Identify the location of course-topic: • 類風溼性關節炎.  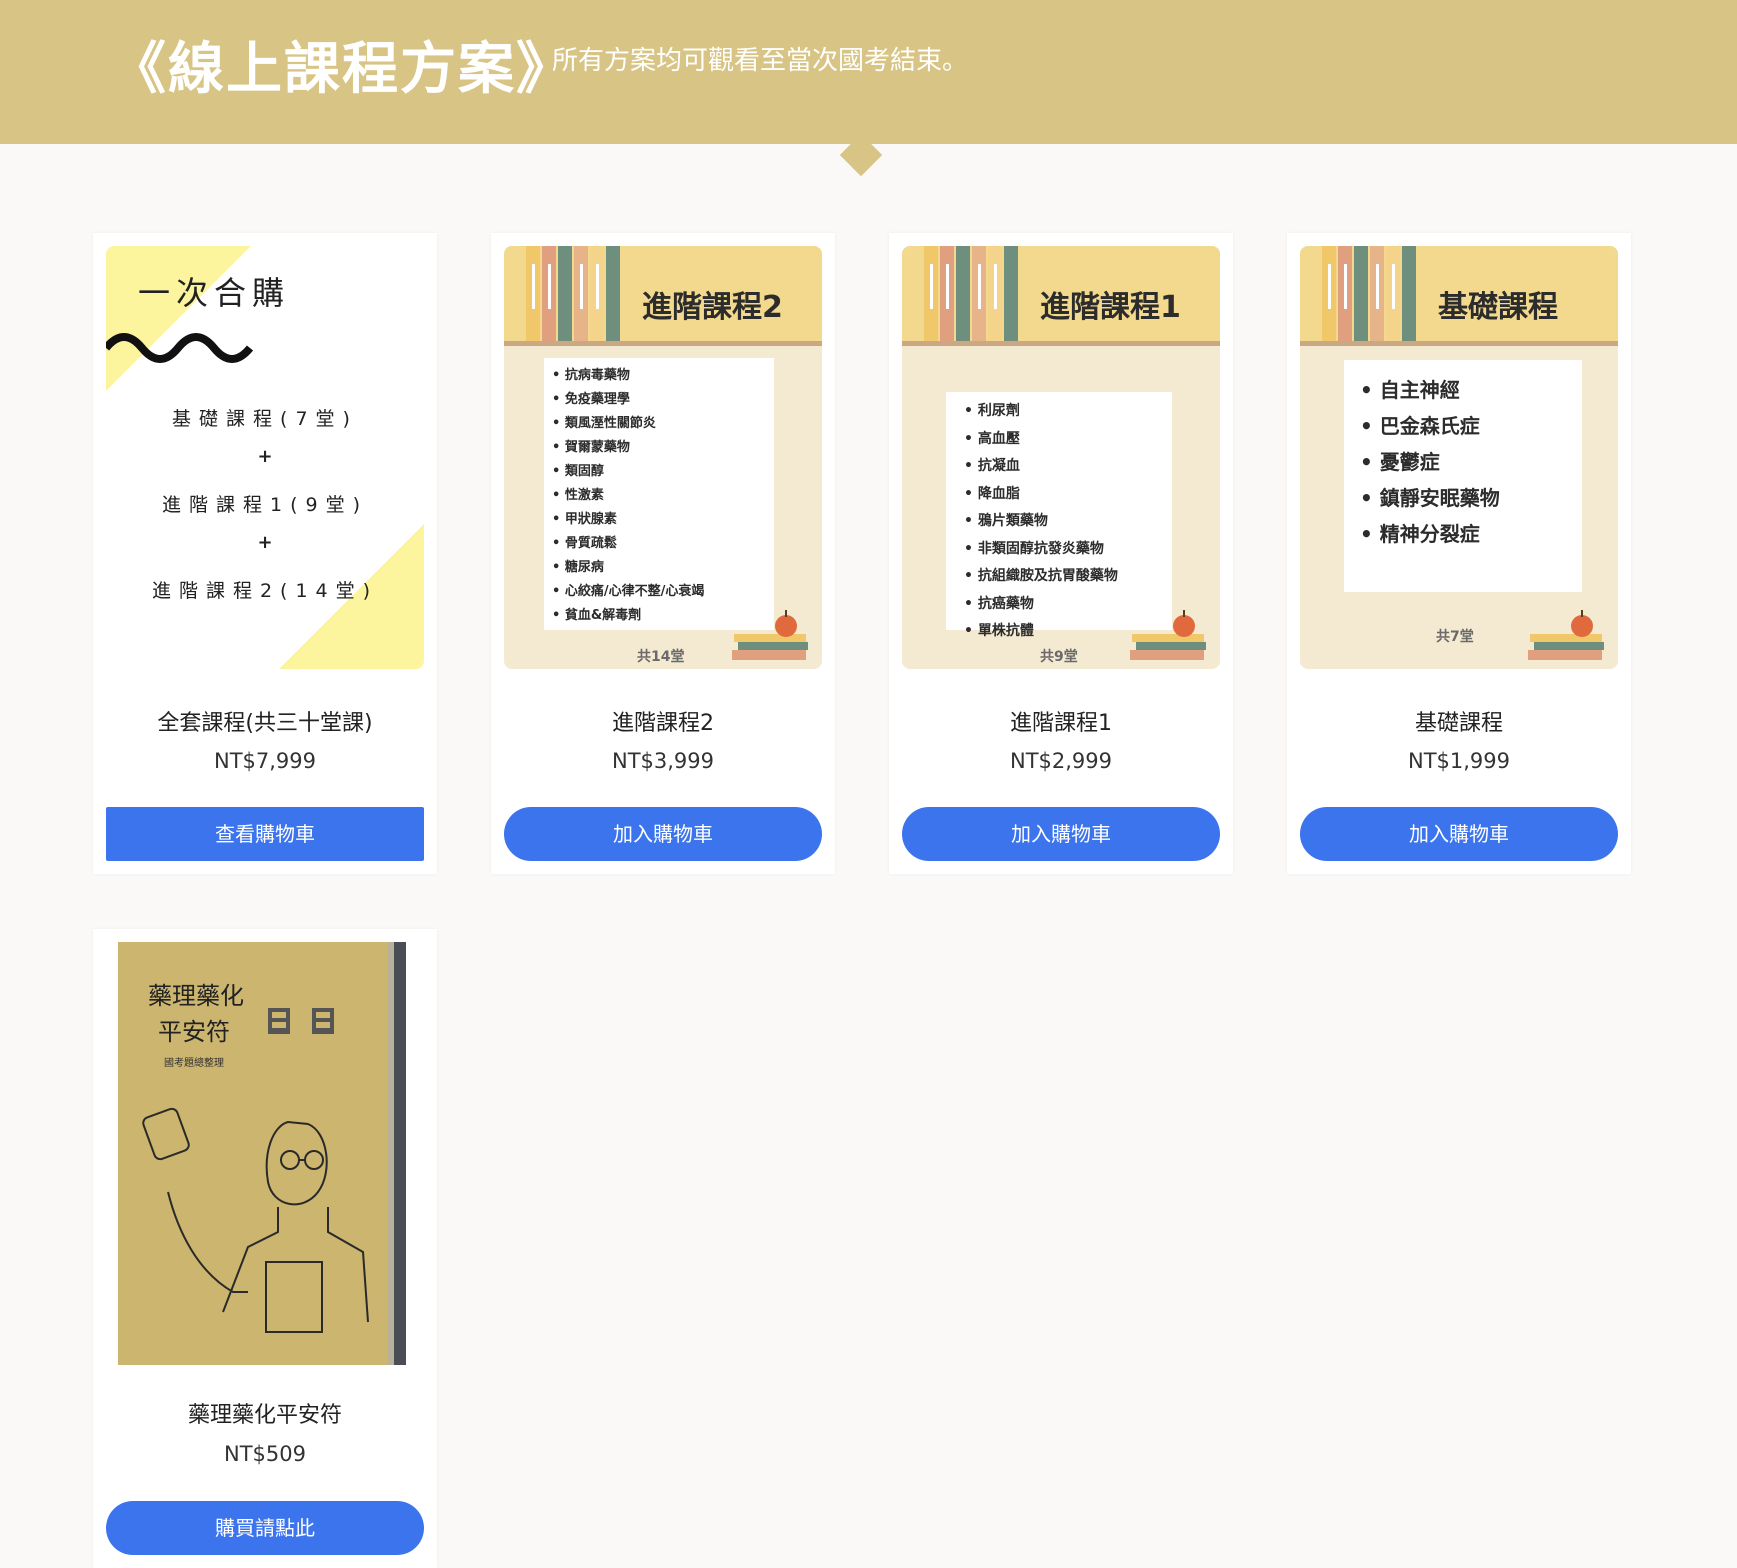
(604, 423).